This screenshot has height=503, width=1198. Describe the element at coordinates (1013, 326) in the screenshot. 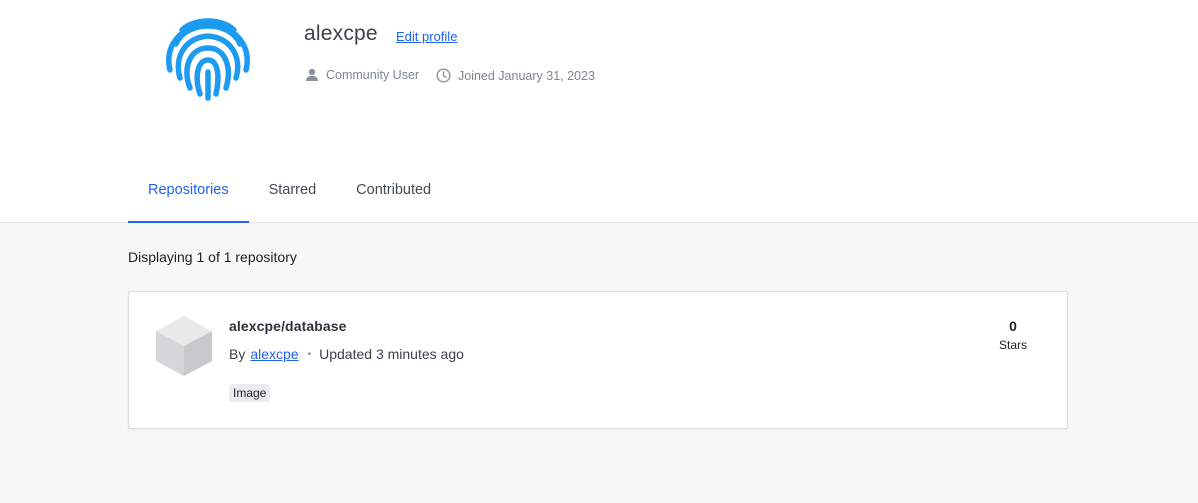

I see `stars-count: 0` at that location.